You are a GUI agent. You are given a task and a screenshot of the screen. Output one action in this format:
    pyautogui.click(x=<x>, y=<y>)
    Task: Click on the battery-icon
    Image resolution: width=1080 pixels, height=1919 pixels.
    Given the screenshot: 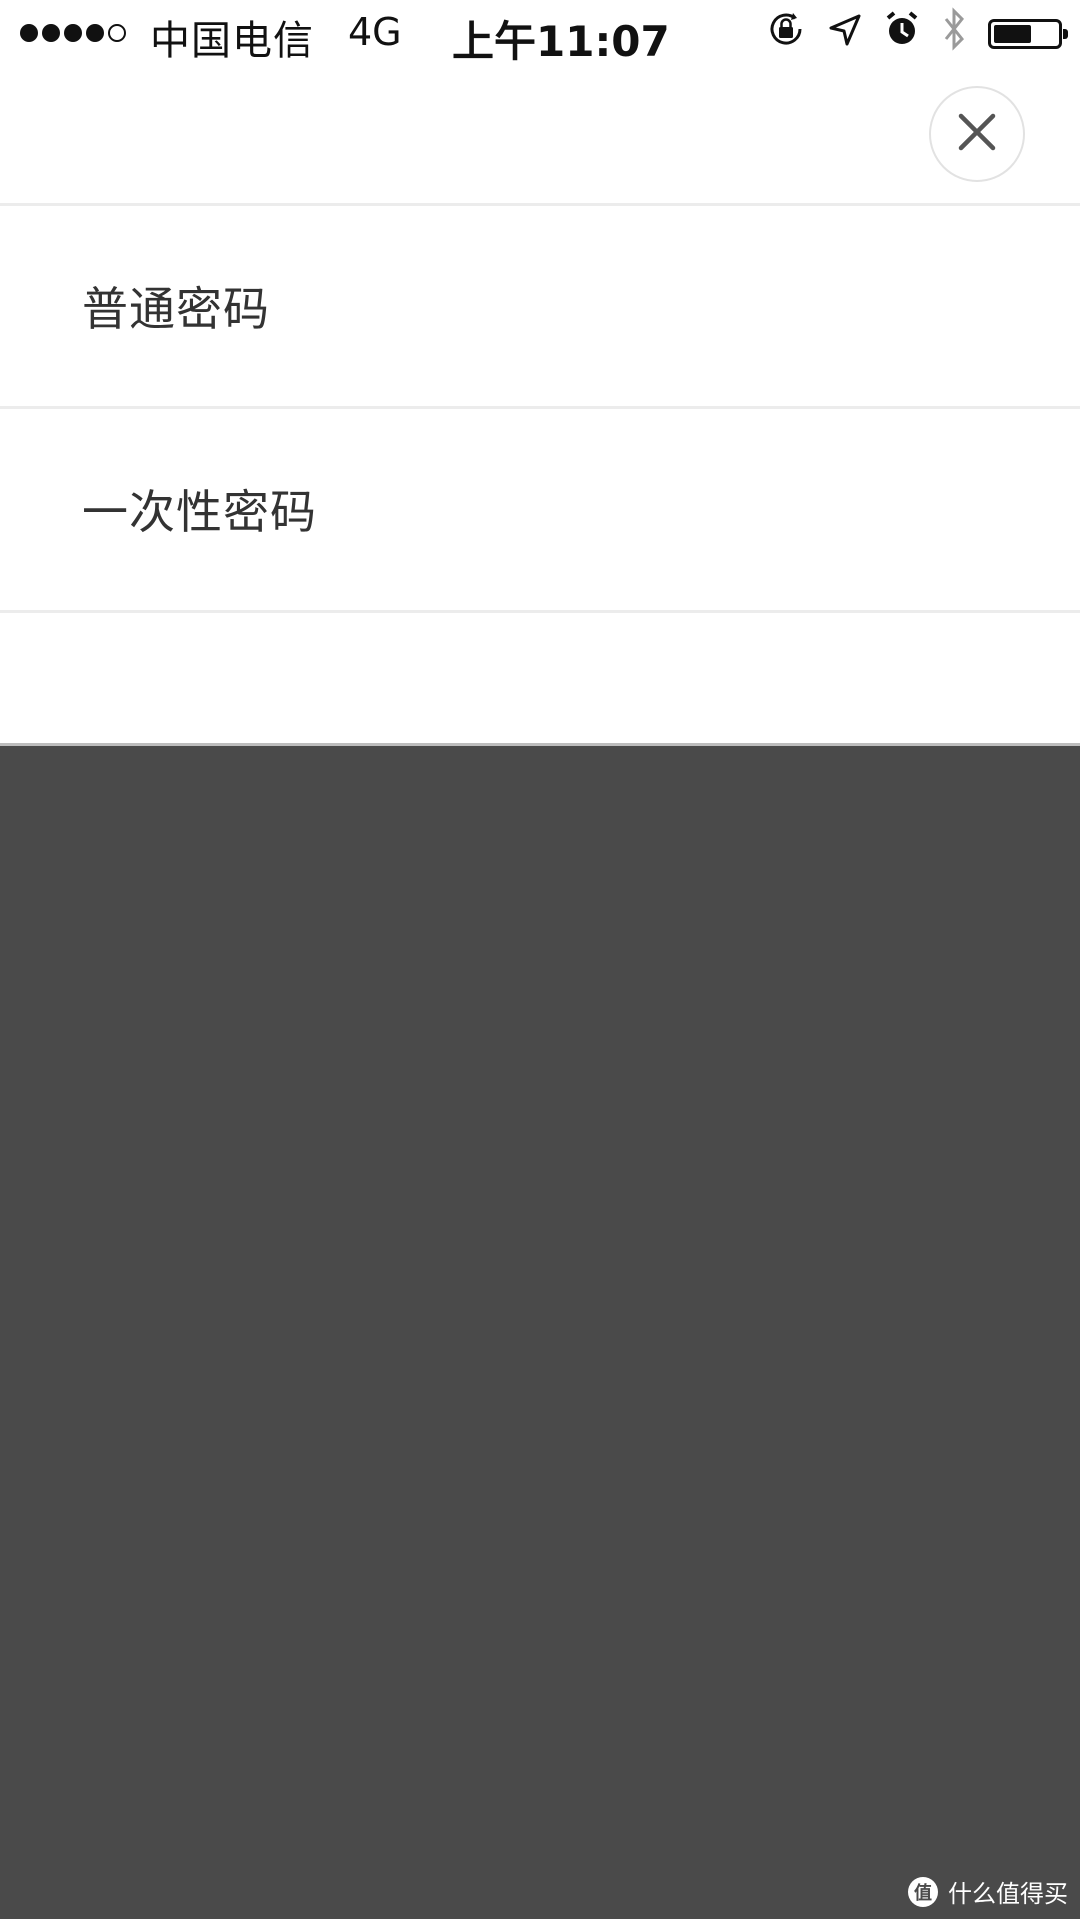 What is the action you would take?
    pyautogui.click(x=1028, y=34)
    